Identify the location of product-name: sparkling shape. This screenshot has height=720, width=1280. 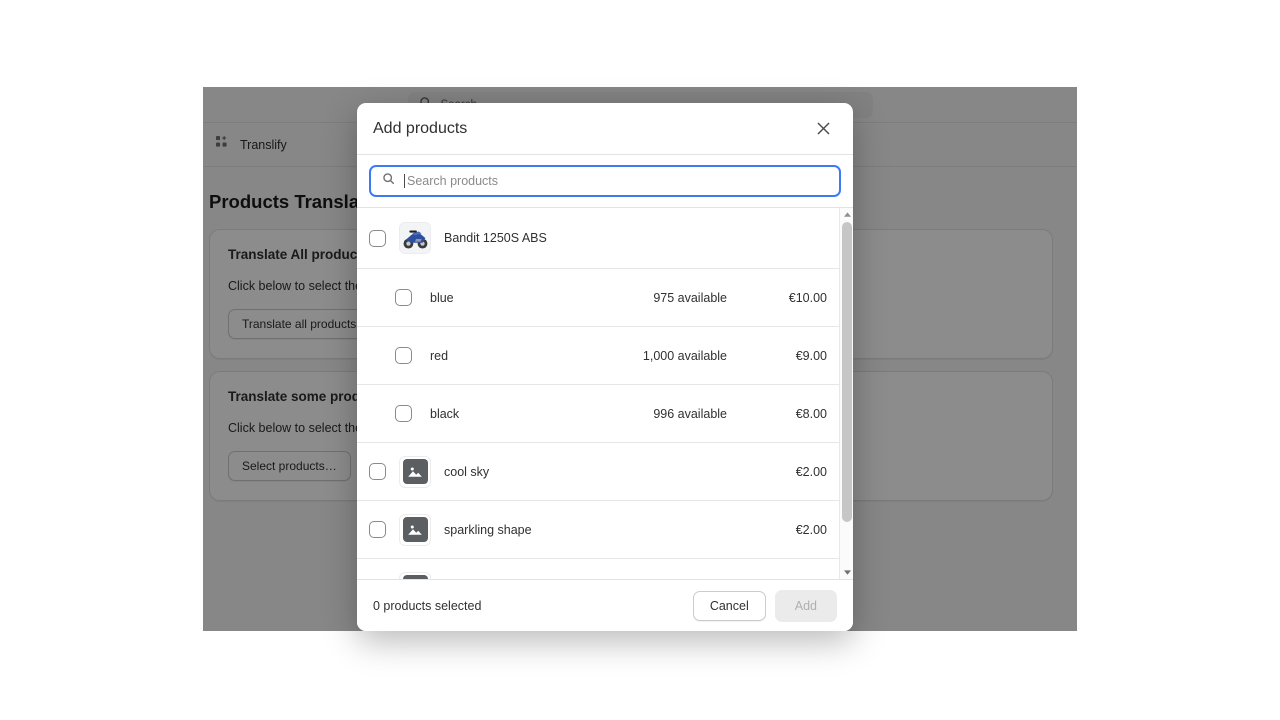
(488, 529).